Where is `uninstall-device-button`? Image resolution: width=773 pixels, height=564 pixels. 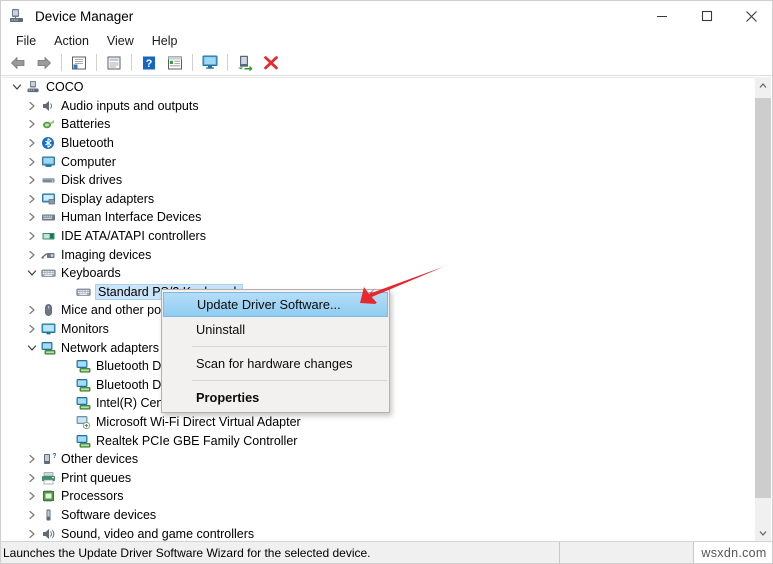
uninstall-device-button is located at coordinates (271, 63).